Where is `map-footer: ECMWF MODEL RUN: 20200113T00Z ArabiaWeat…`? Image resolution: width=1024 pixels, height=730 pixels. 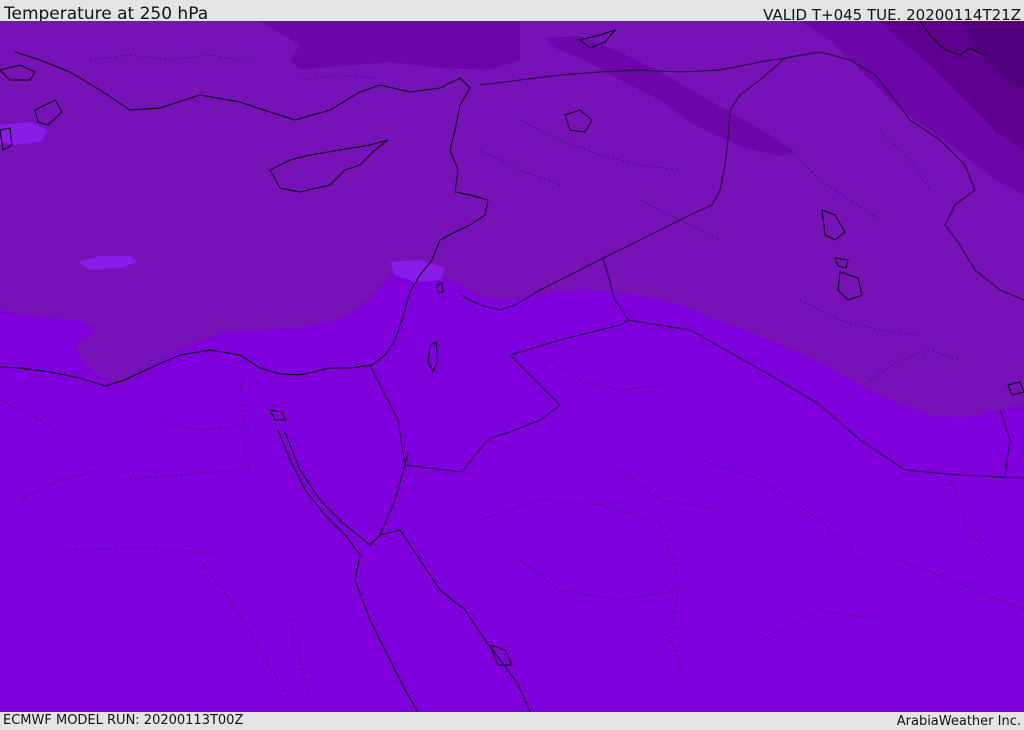
map-footer: ECMWF MODEL RUN: 20200113T00Z ArabiaWeat… is located at coordinates (512, 720).